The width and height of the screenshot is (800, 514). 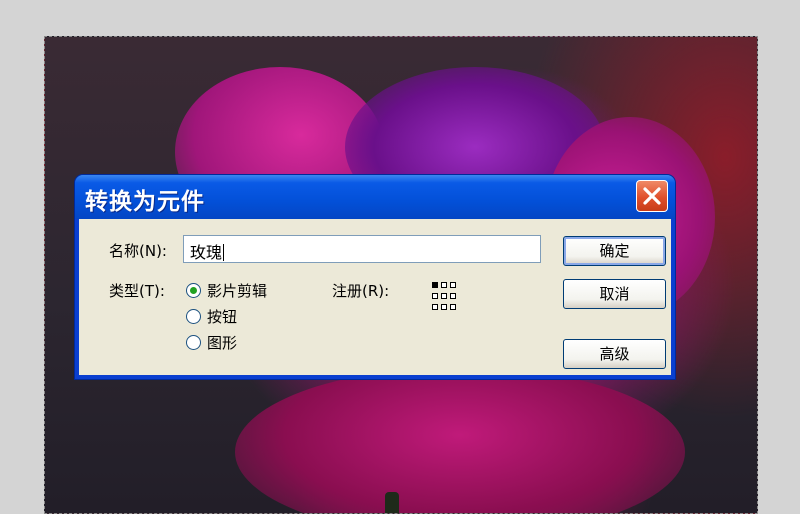 What do you see at coordinates (138, 251) in the screenshot?
I see `name-label: 名称(N):` at bounding box center [138, 251].